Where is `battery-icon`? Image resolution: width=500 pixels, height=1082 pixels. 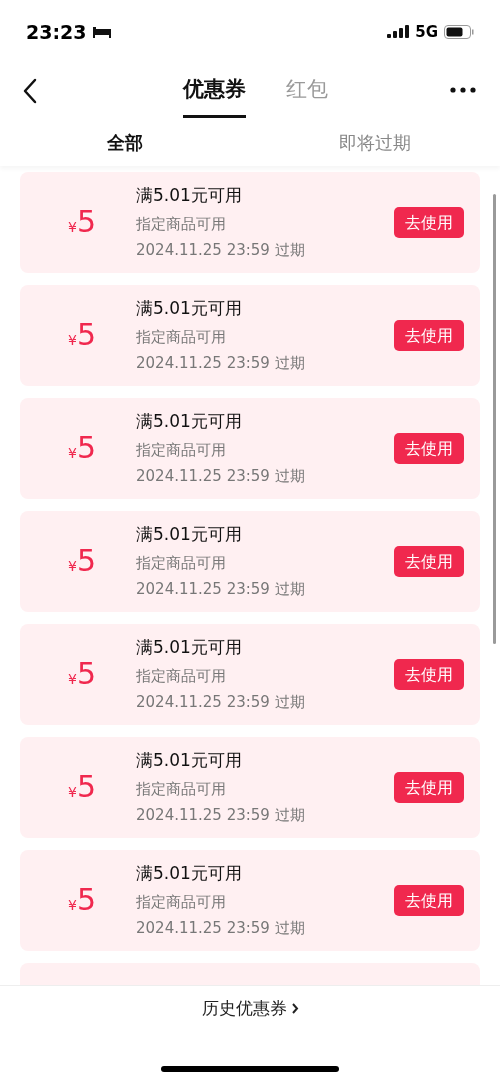
battery-icon is located at coordinates (459, 32).